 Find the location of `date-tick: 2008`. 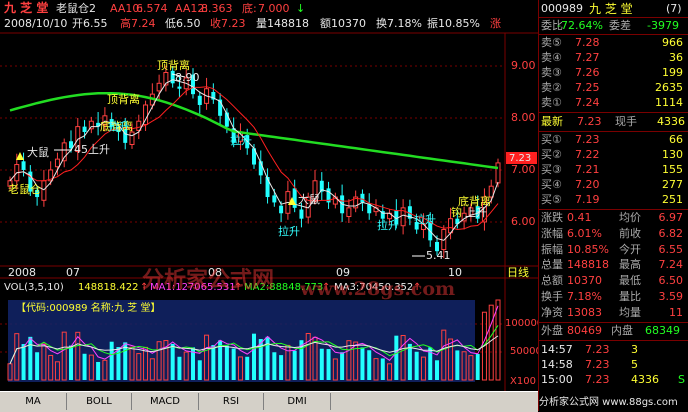

date-tick: 2008 is located at coordinates (22, 272).